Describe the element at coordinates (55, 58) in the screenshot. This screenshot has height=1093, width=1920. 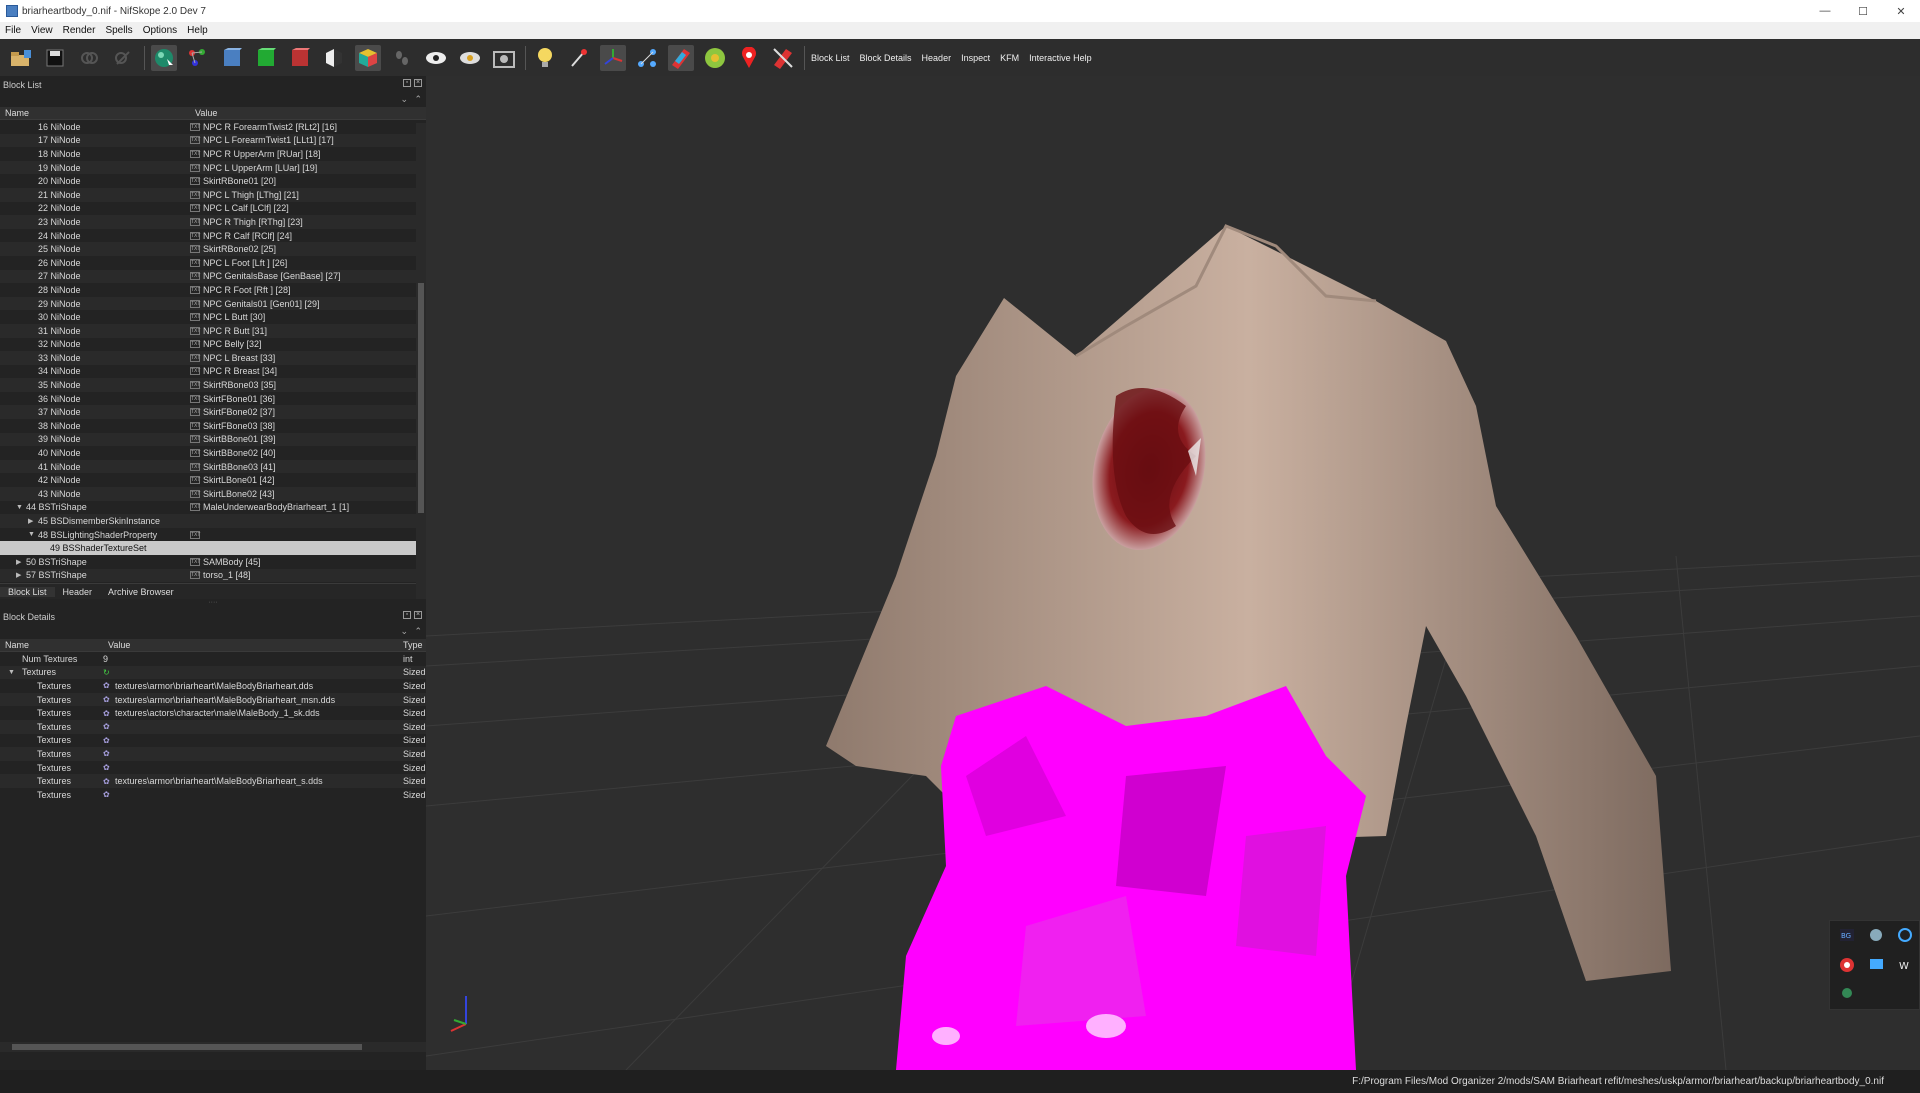
I see `save-icon` at that location.